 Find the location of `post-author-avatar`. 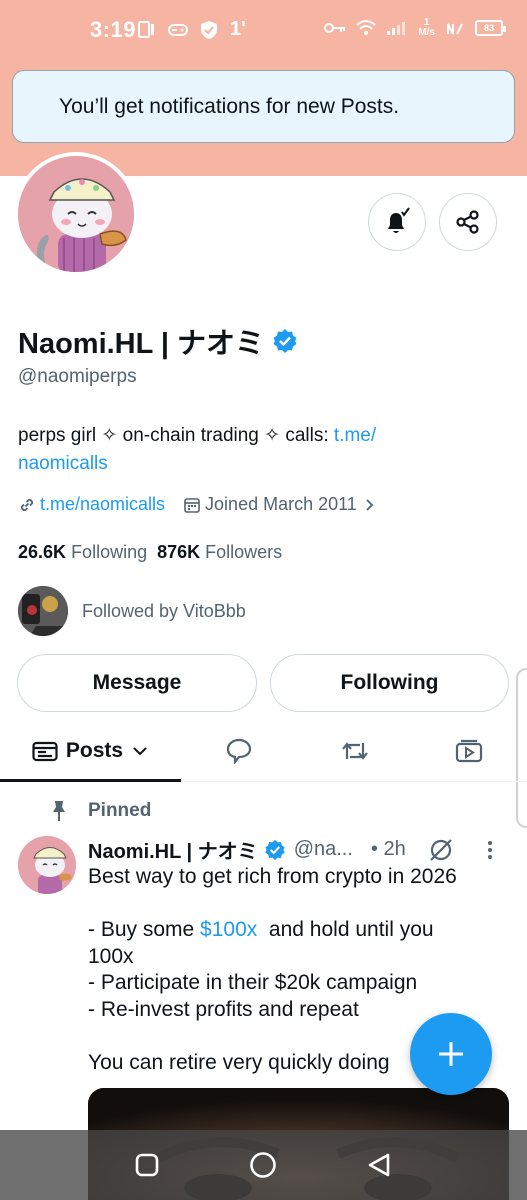

post-author-avatar is located at coordinates (47, 865).